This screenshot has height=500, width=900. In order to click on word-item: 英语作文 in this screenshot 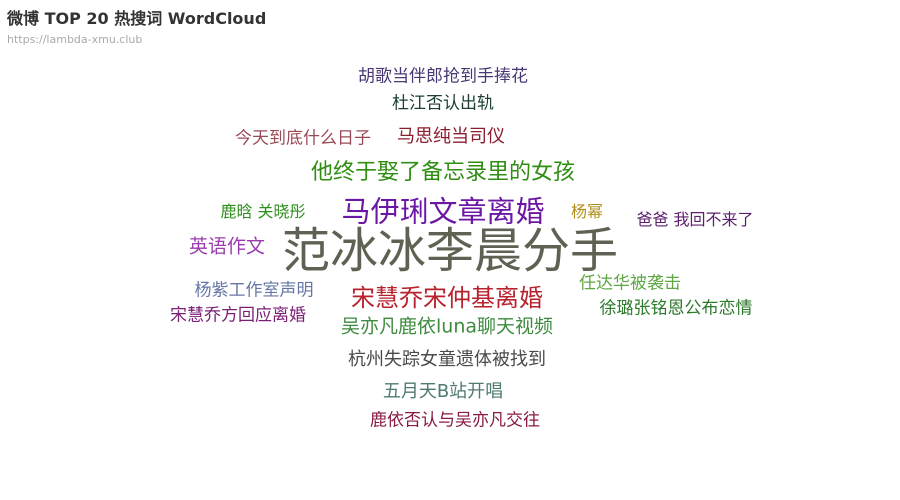, I will do `click(227, 246)`.